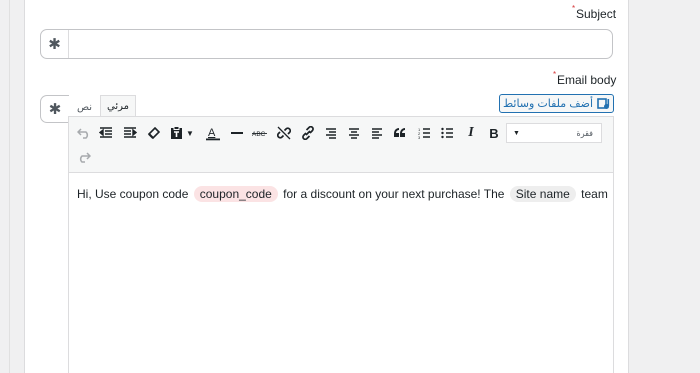  What do you see at coordinates (84, 133) in the screenshot?
I see `undo-icon` at bounding box center [84, 133].